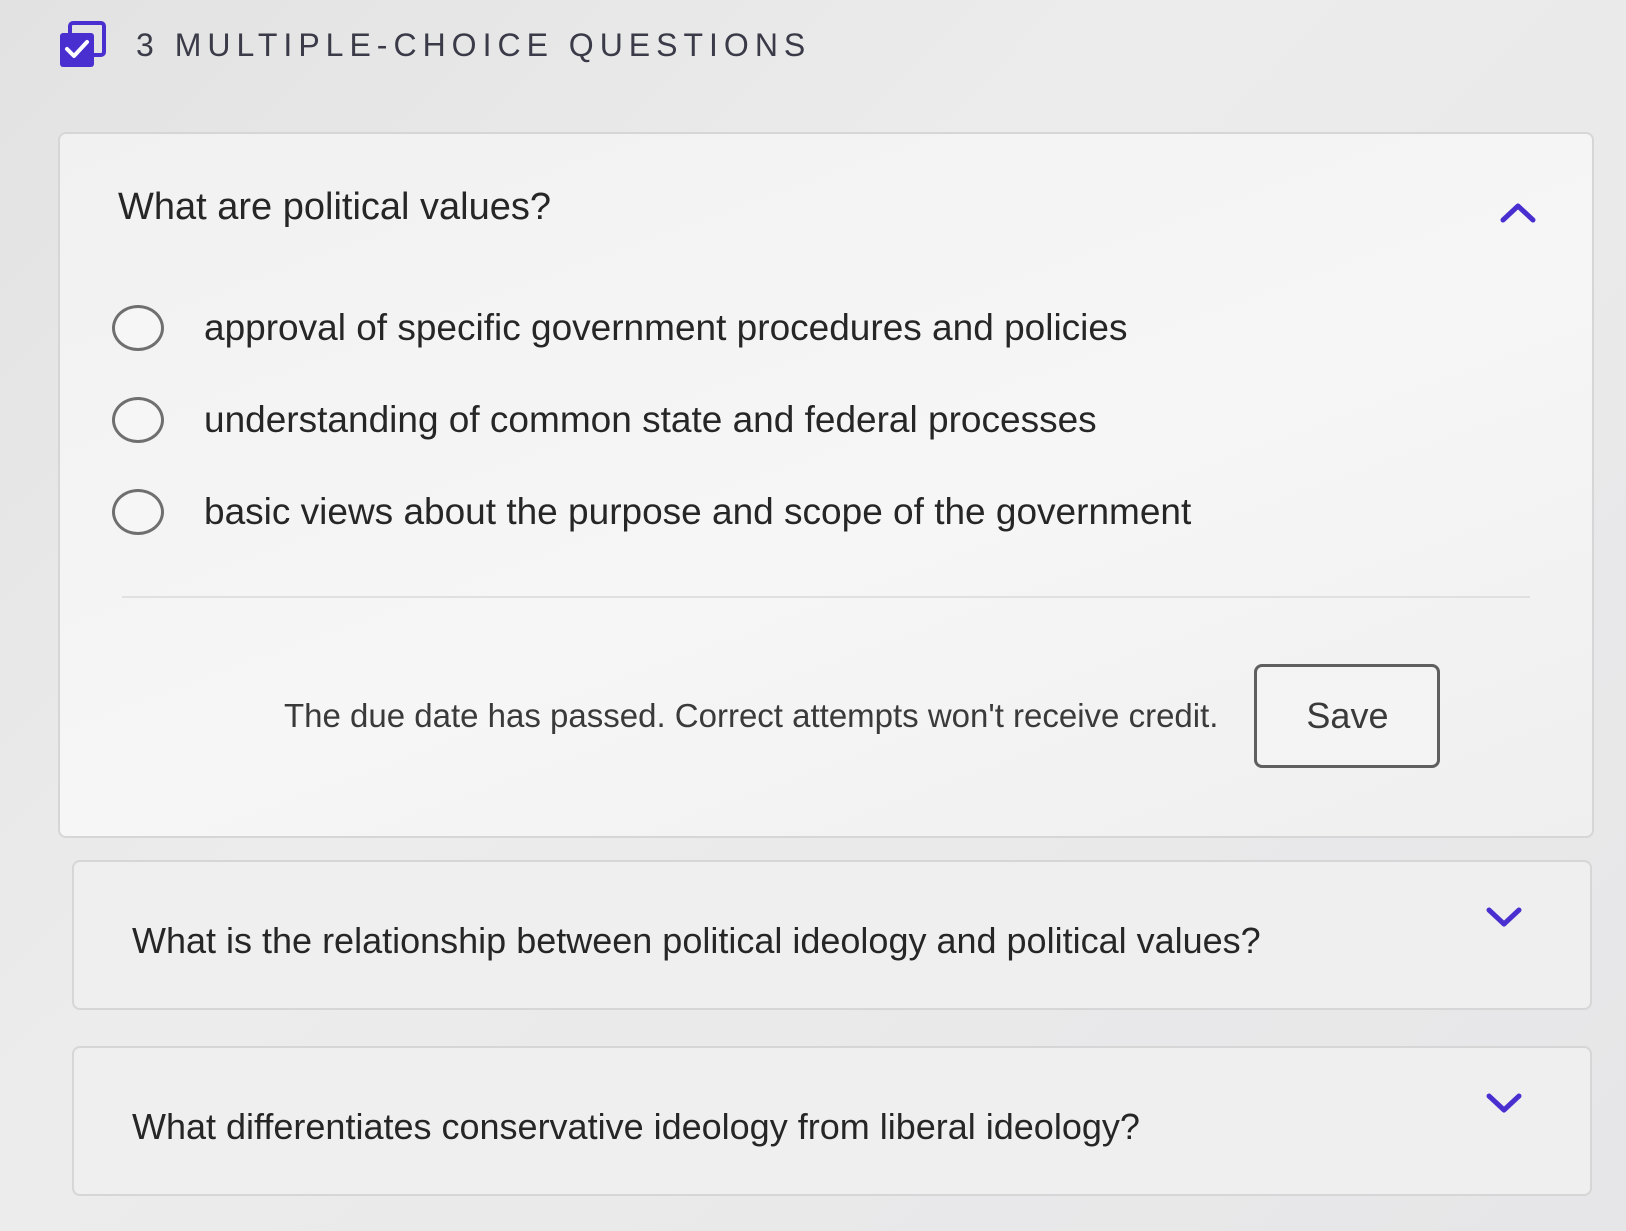 This screenshot has width=1626, height=1231. Describe the element at coordinates (83, 45) in the screenshot. I see `checkbox-icon` at that location.